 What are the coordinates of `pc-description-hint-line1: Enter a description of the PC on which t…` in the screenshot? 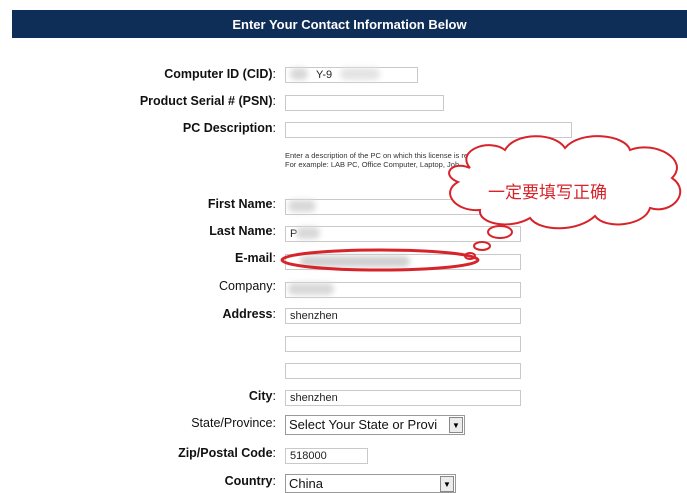 It's located at (391, 155).